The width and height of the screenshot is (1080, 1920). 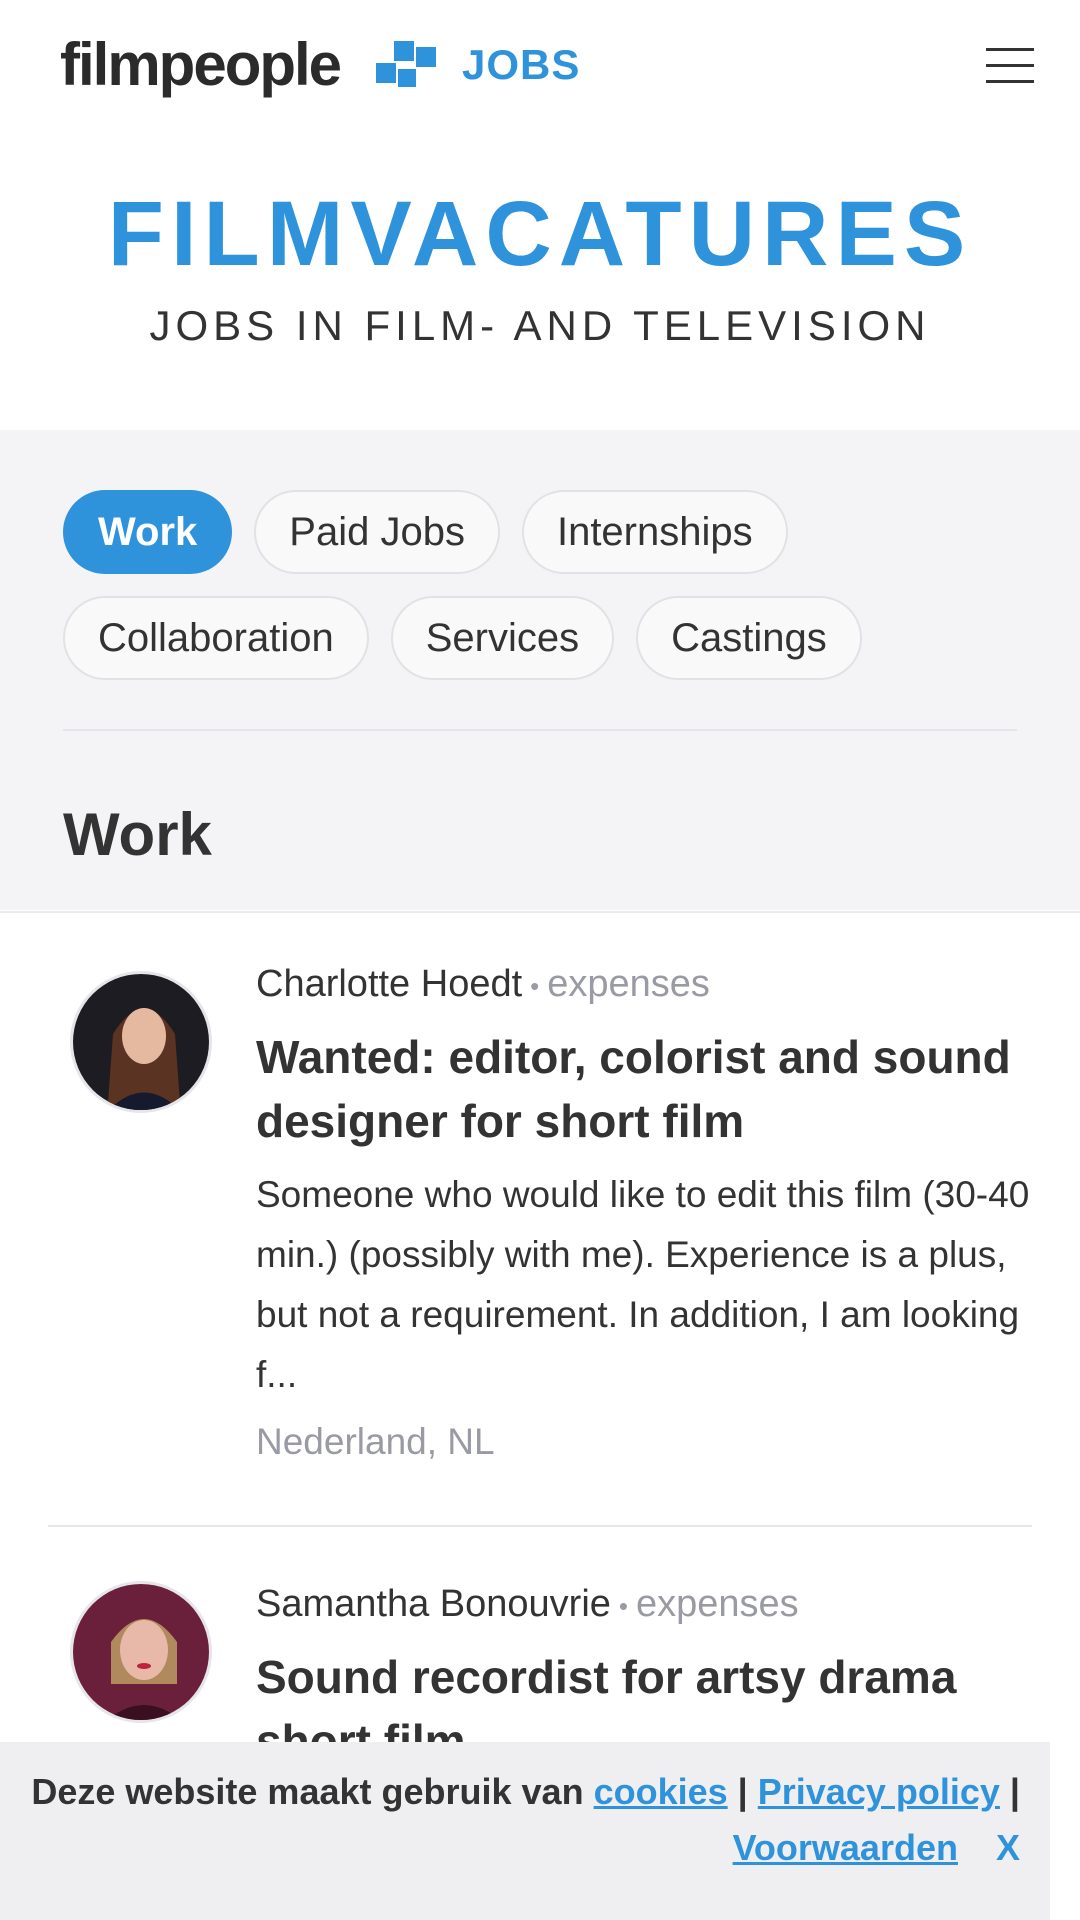 What do you see at coordinates (540, 234) in the screenshot?
I see `page-title: FILMVACATURES` at bounding box center [540, 234].